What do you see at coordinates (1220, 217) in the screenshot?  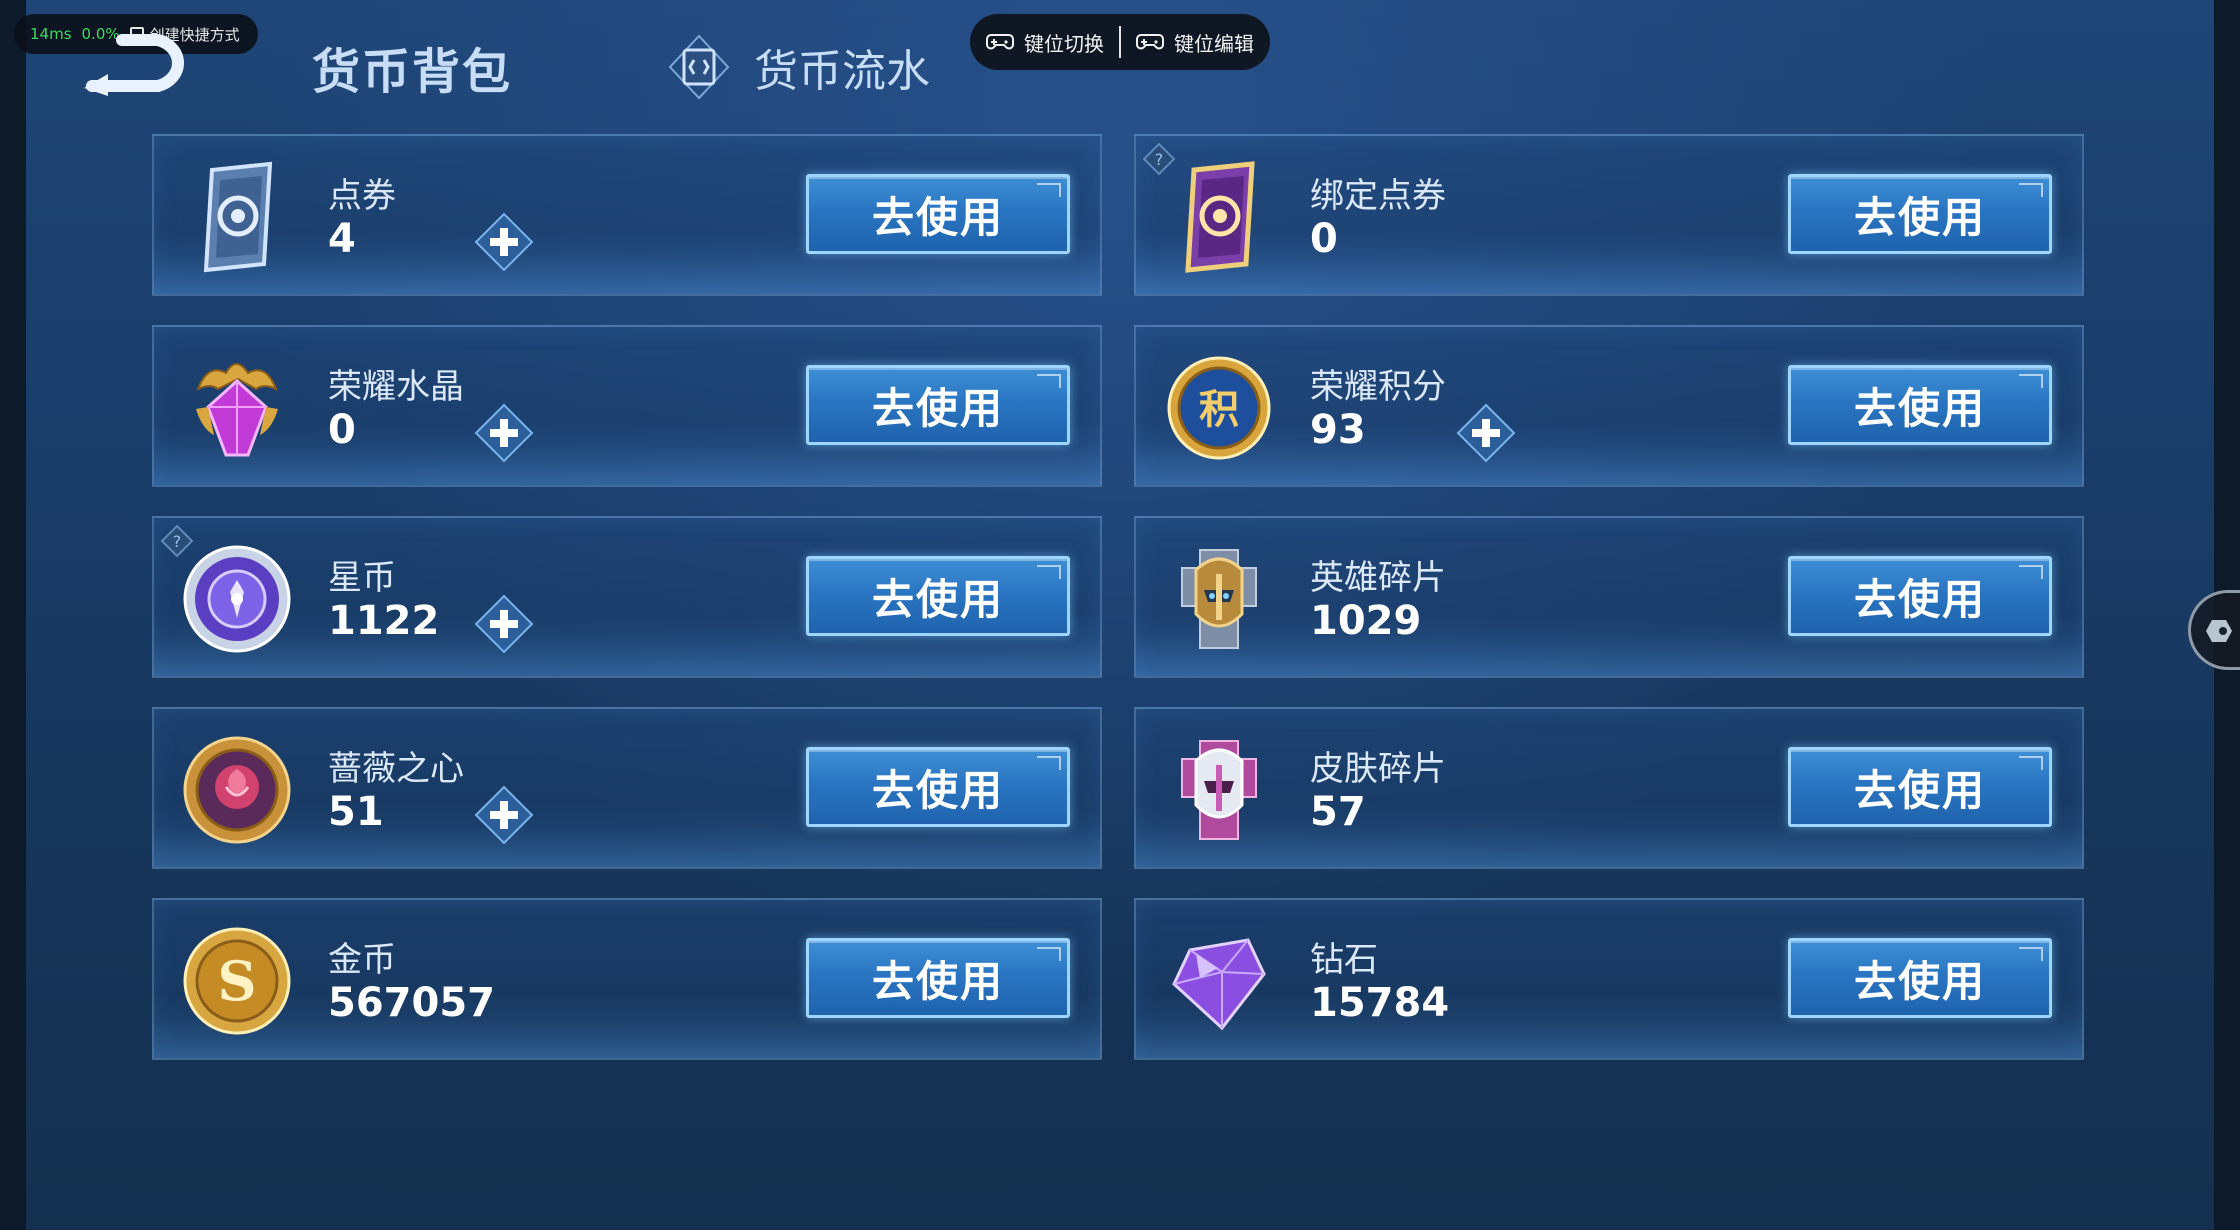 I see `bound-voucher-icon` at bounding box center [1220, 217].